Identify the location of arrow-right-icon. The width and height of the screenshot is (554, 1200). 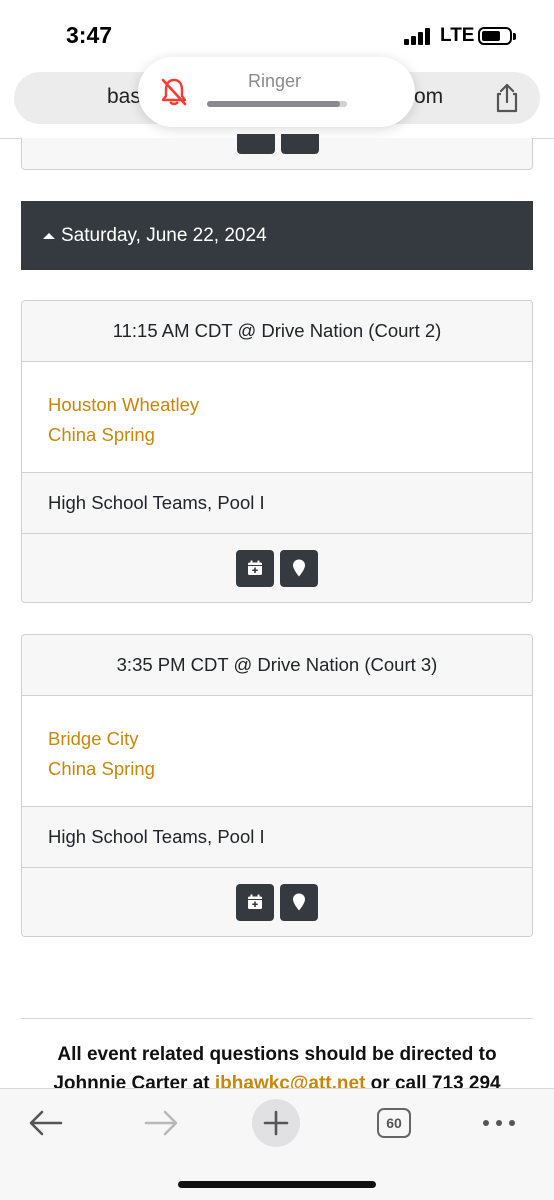
(161, 1123).